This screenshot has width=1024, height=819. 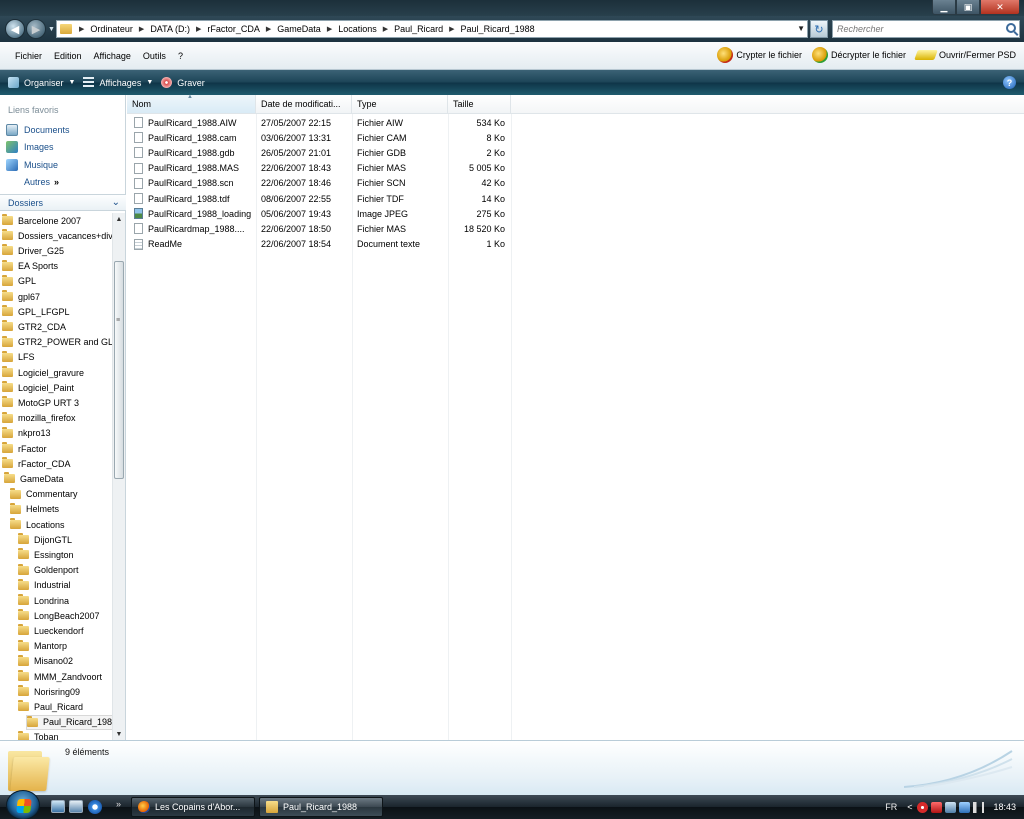 I want to click on search-box, so click(x=926, y=29).